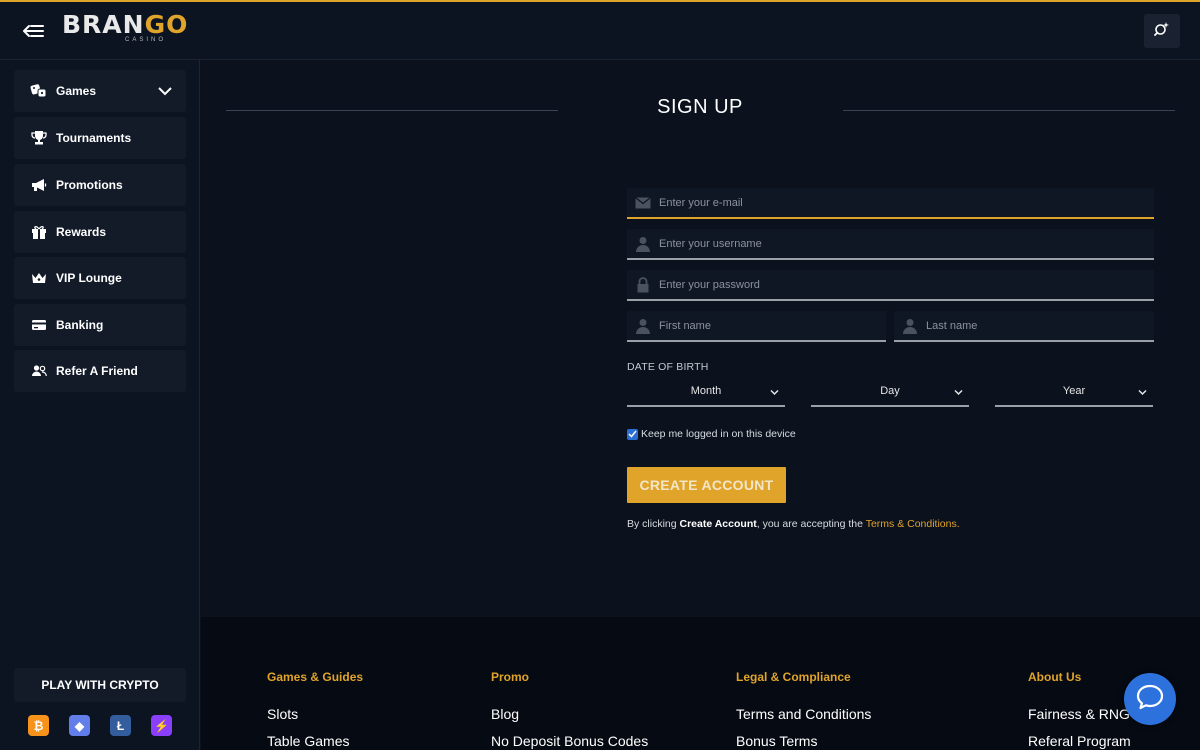 This screenshot has width=1200, height=750. I want to click on menu-collapse-icon, so click(34, 31).